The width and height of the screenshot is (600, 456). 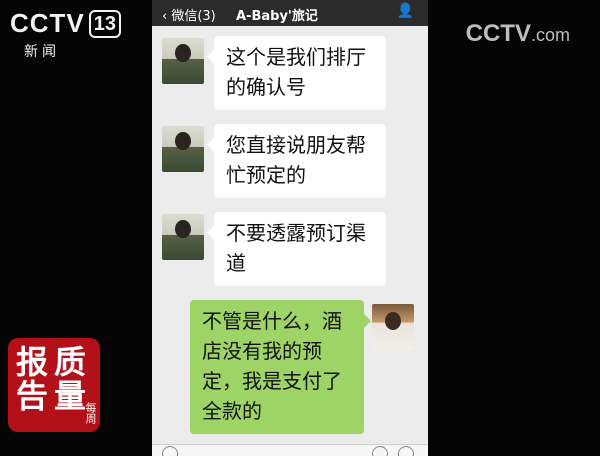 I want to click on incoming-message: 不要透露预订渠 道, so click(x=296, y=249).